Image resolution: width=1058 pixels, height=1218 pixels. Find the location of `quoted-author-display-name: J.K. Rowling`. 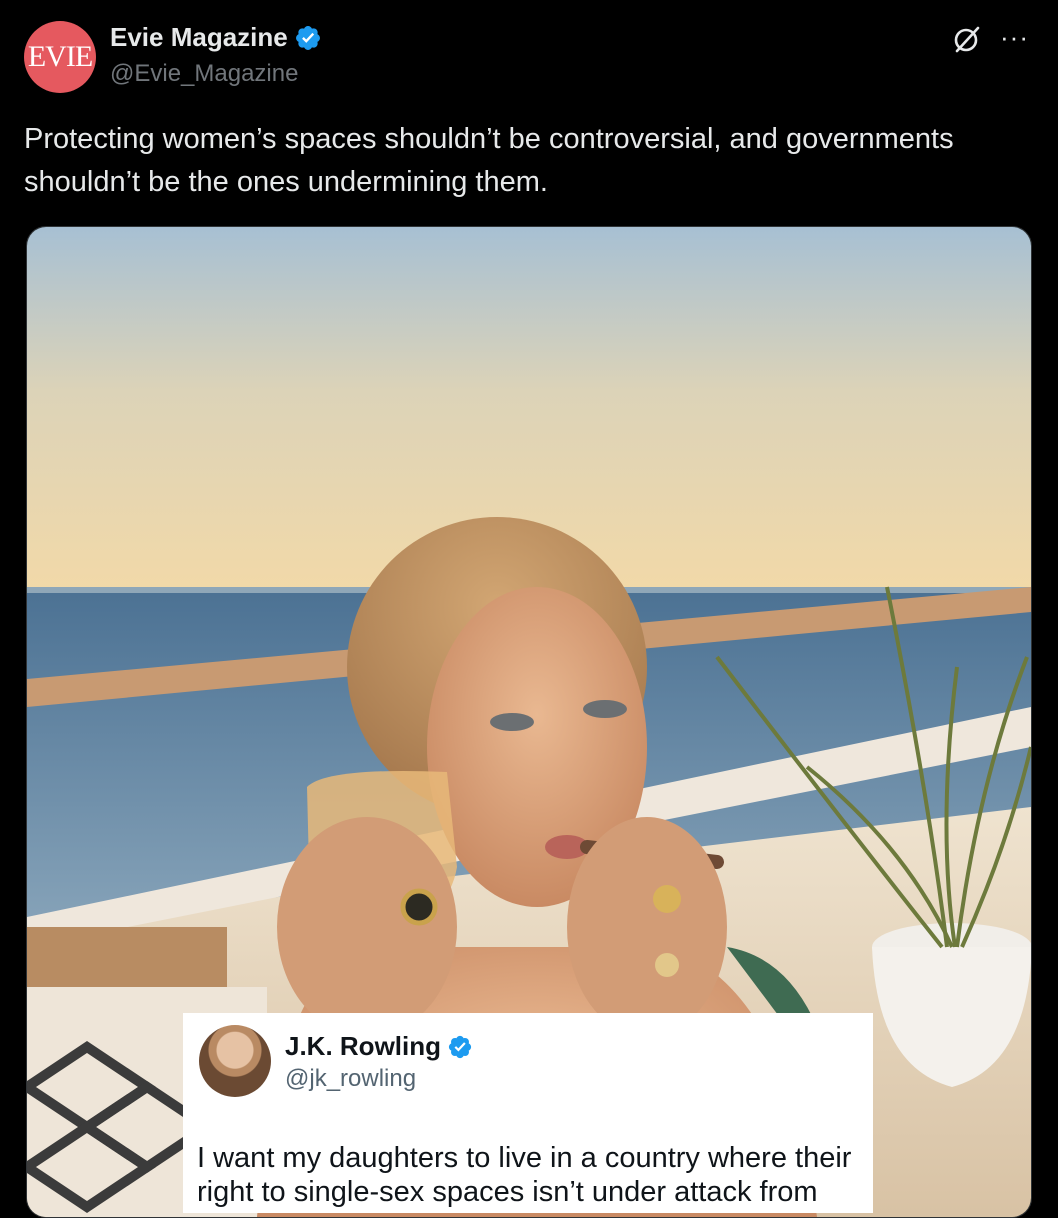

quoted-author-display-name: J.K. Rowling is located at coordinates (363, 1046).